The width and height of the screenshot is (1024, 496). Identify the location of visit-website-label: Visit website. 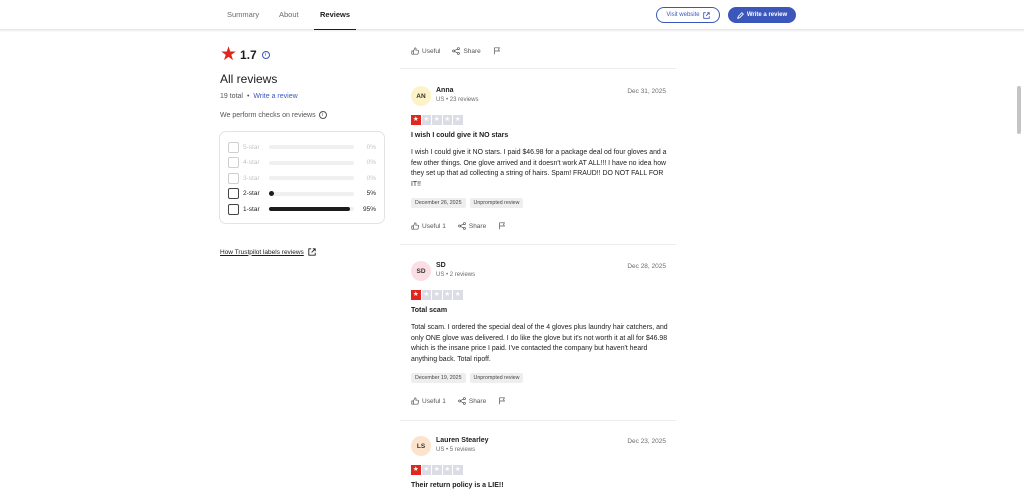
(683, 15).